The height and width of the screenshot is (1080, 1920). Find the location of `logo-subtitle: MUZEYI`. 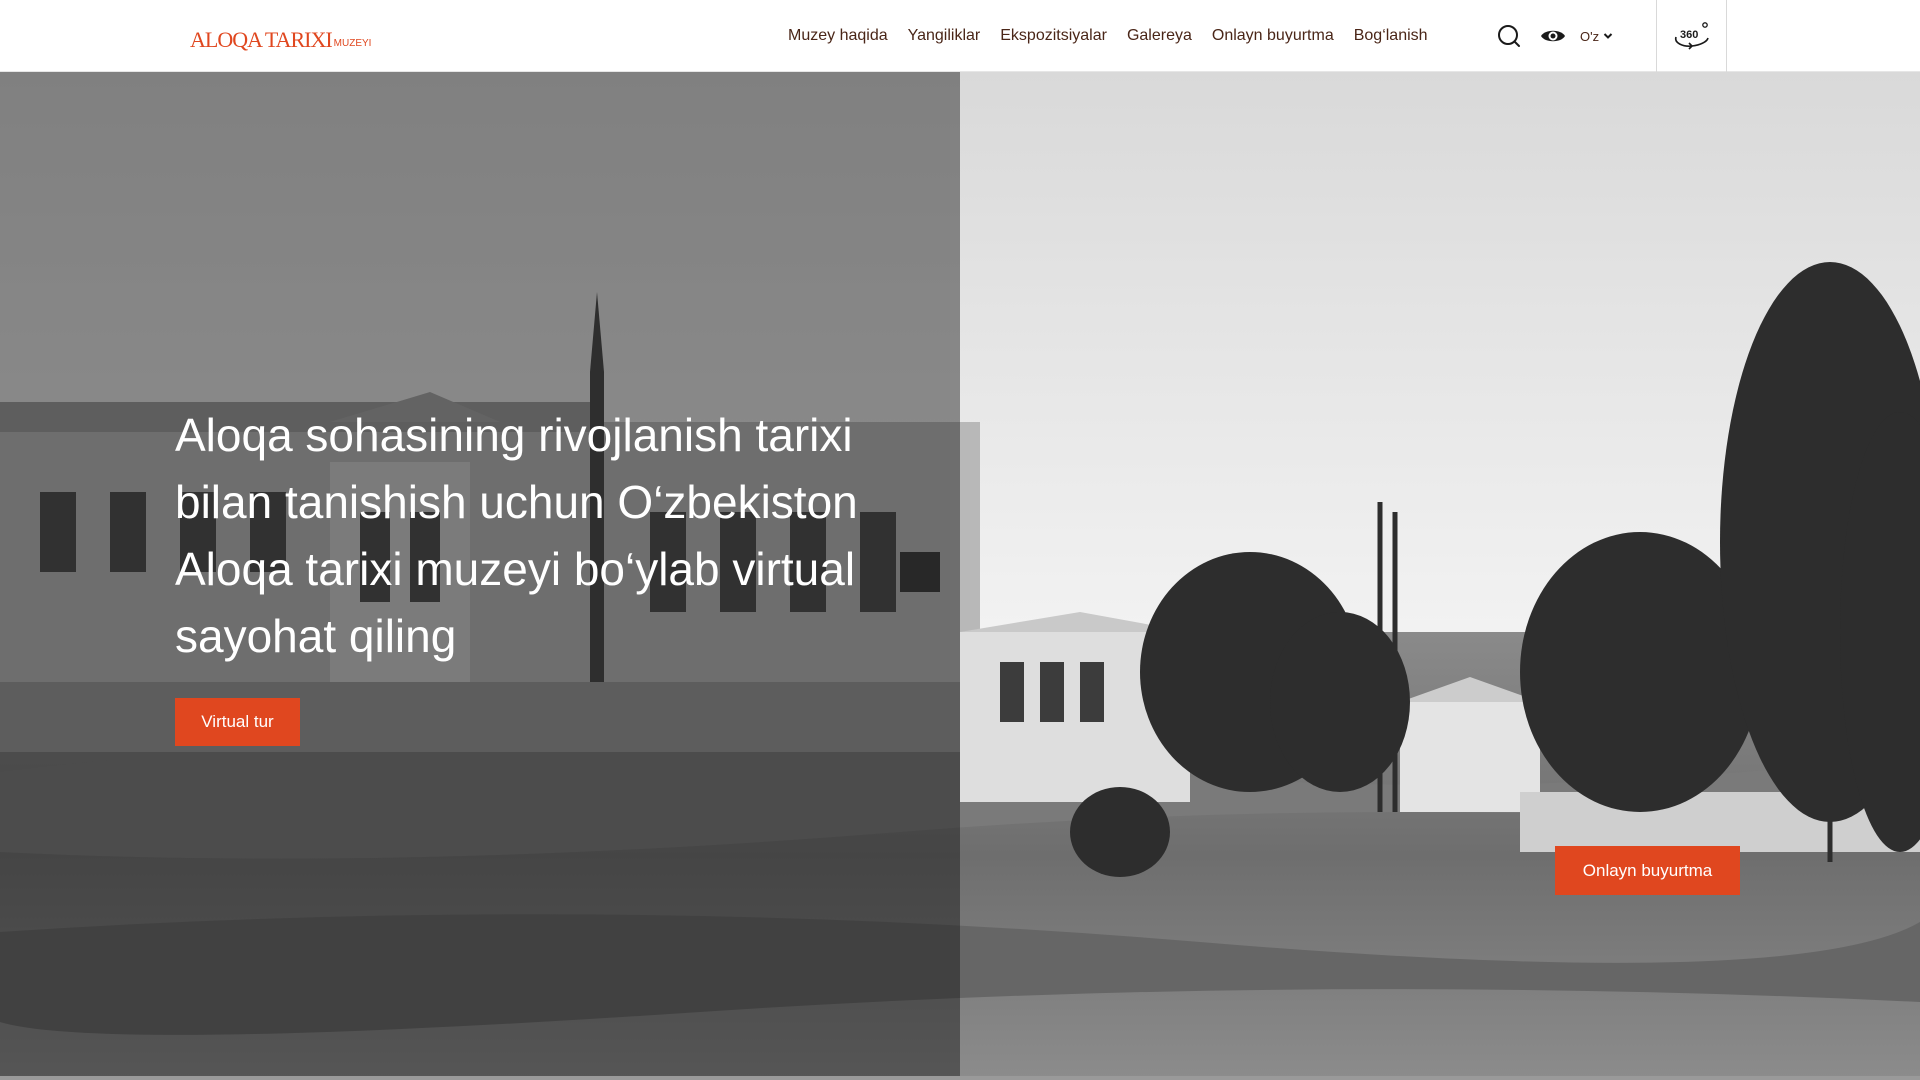

logo-subtitle: MUZEYI is located at coordinates (352, 43).